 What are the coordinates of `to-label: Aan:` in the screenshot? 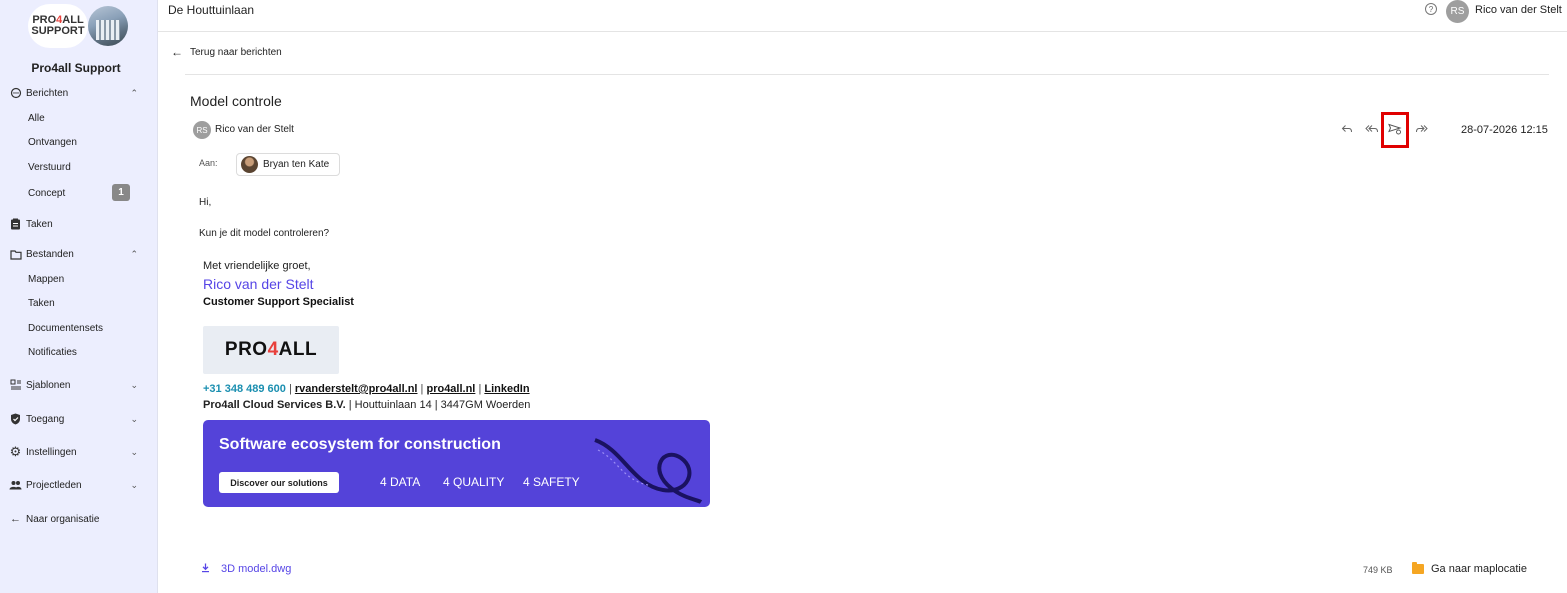 It's located at (208, 163).